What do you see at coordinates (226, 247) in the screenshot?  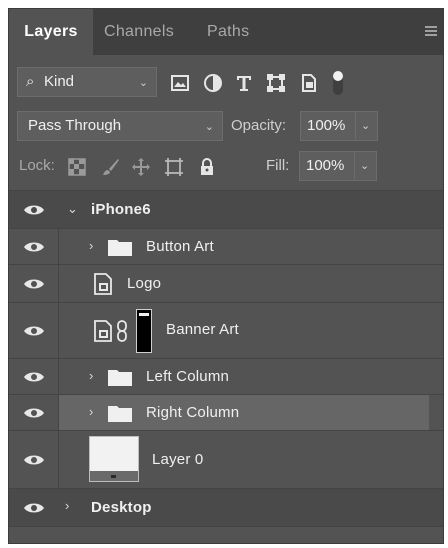 I see `layer-row-button-art: › Button Art` at bounding box center [226, 247].